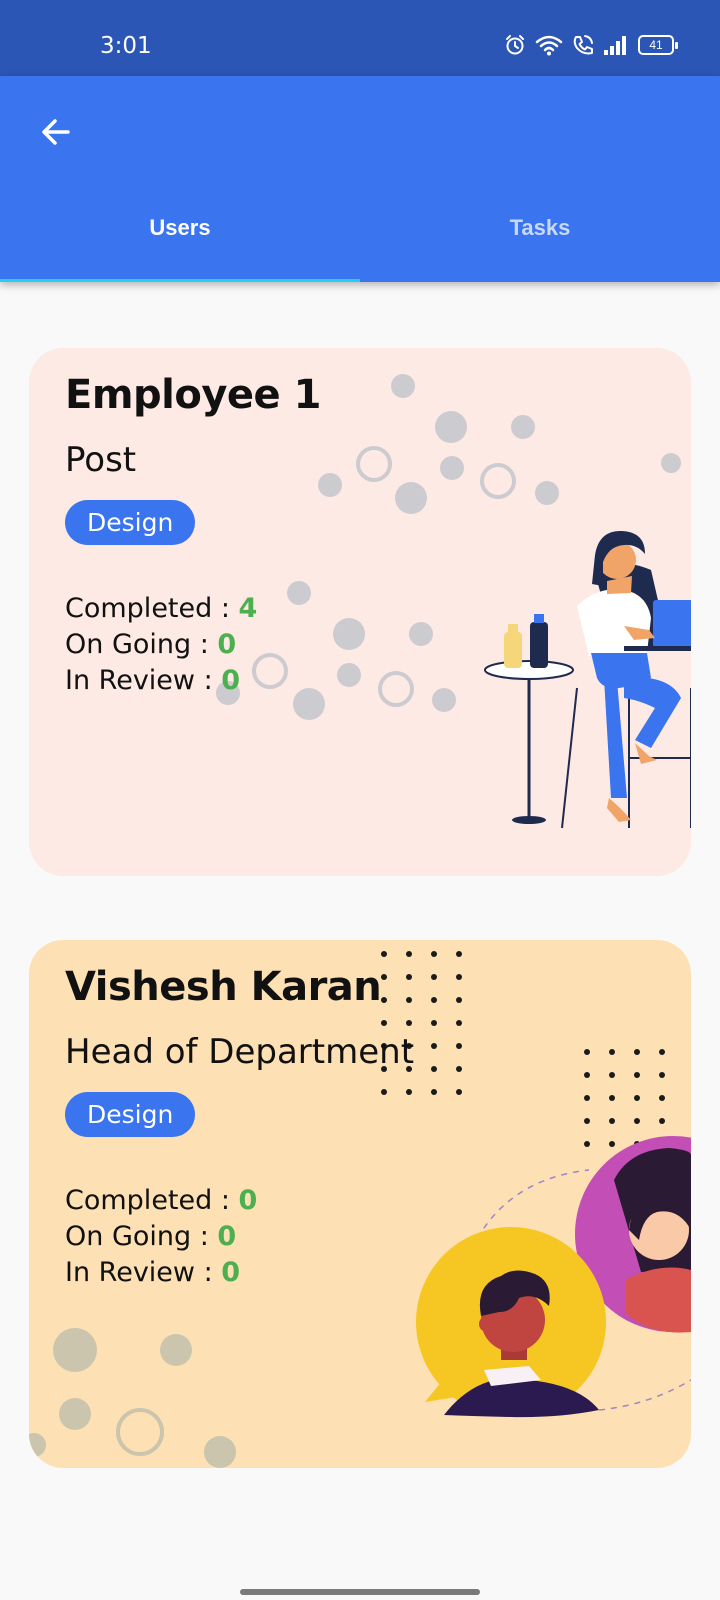 Image resolution: width=720 pixels, height=1600 pixels. I want to click on tab-indicator, so click(180, 280).